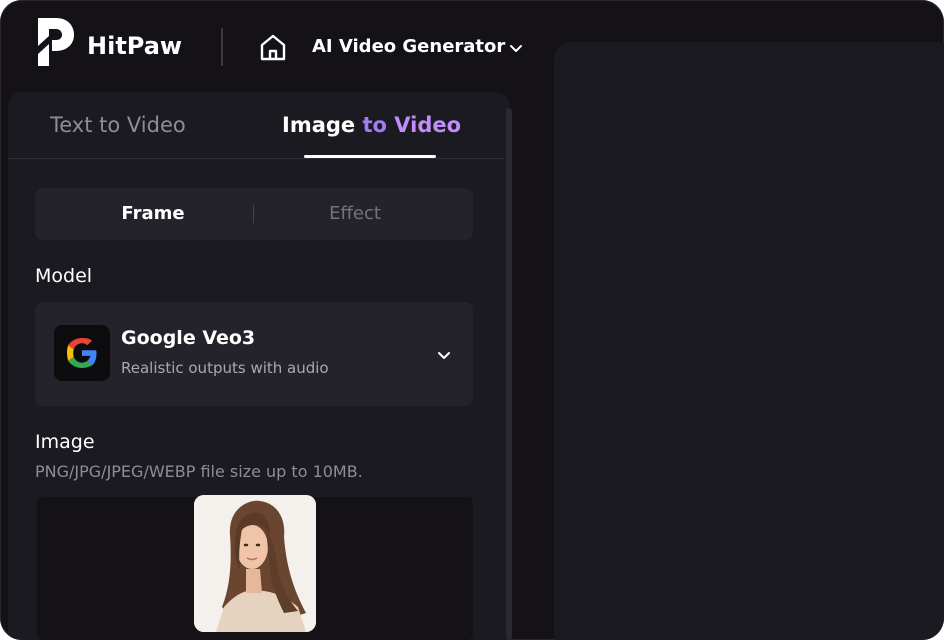  Describe the element at coordinates (255, 563) in the screenshot. I see `uploaded-image-thumbnail` at that location.